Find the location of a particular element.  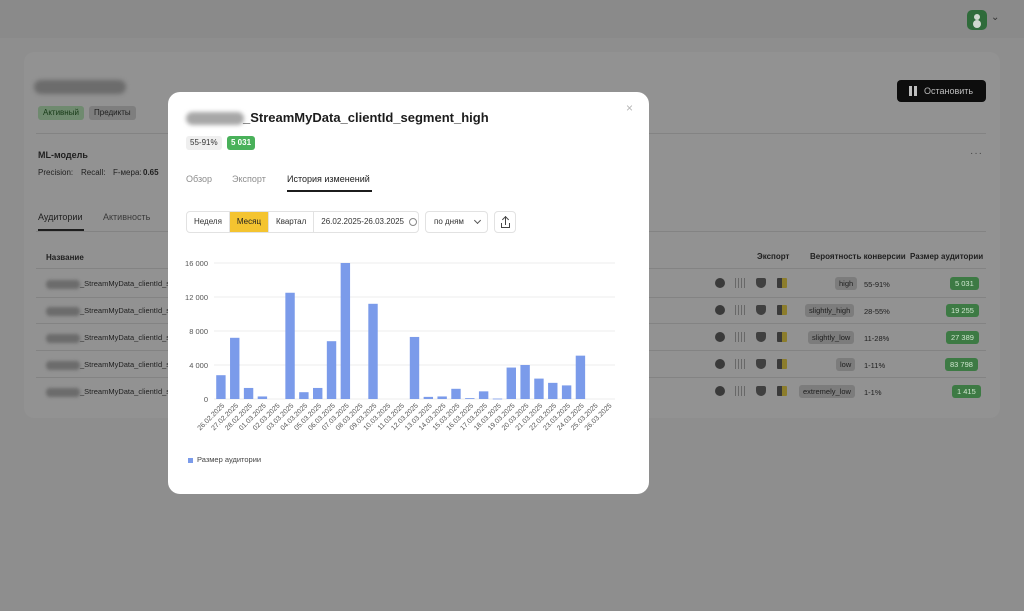

title-redacted-prefix is located at coordinates (215, 118).